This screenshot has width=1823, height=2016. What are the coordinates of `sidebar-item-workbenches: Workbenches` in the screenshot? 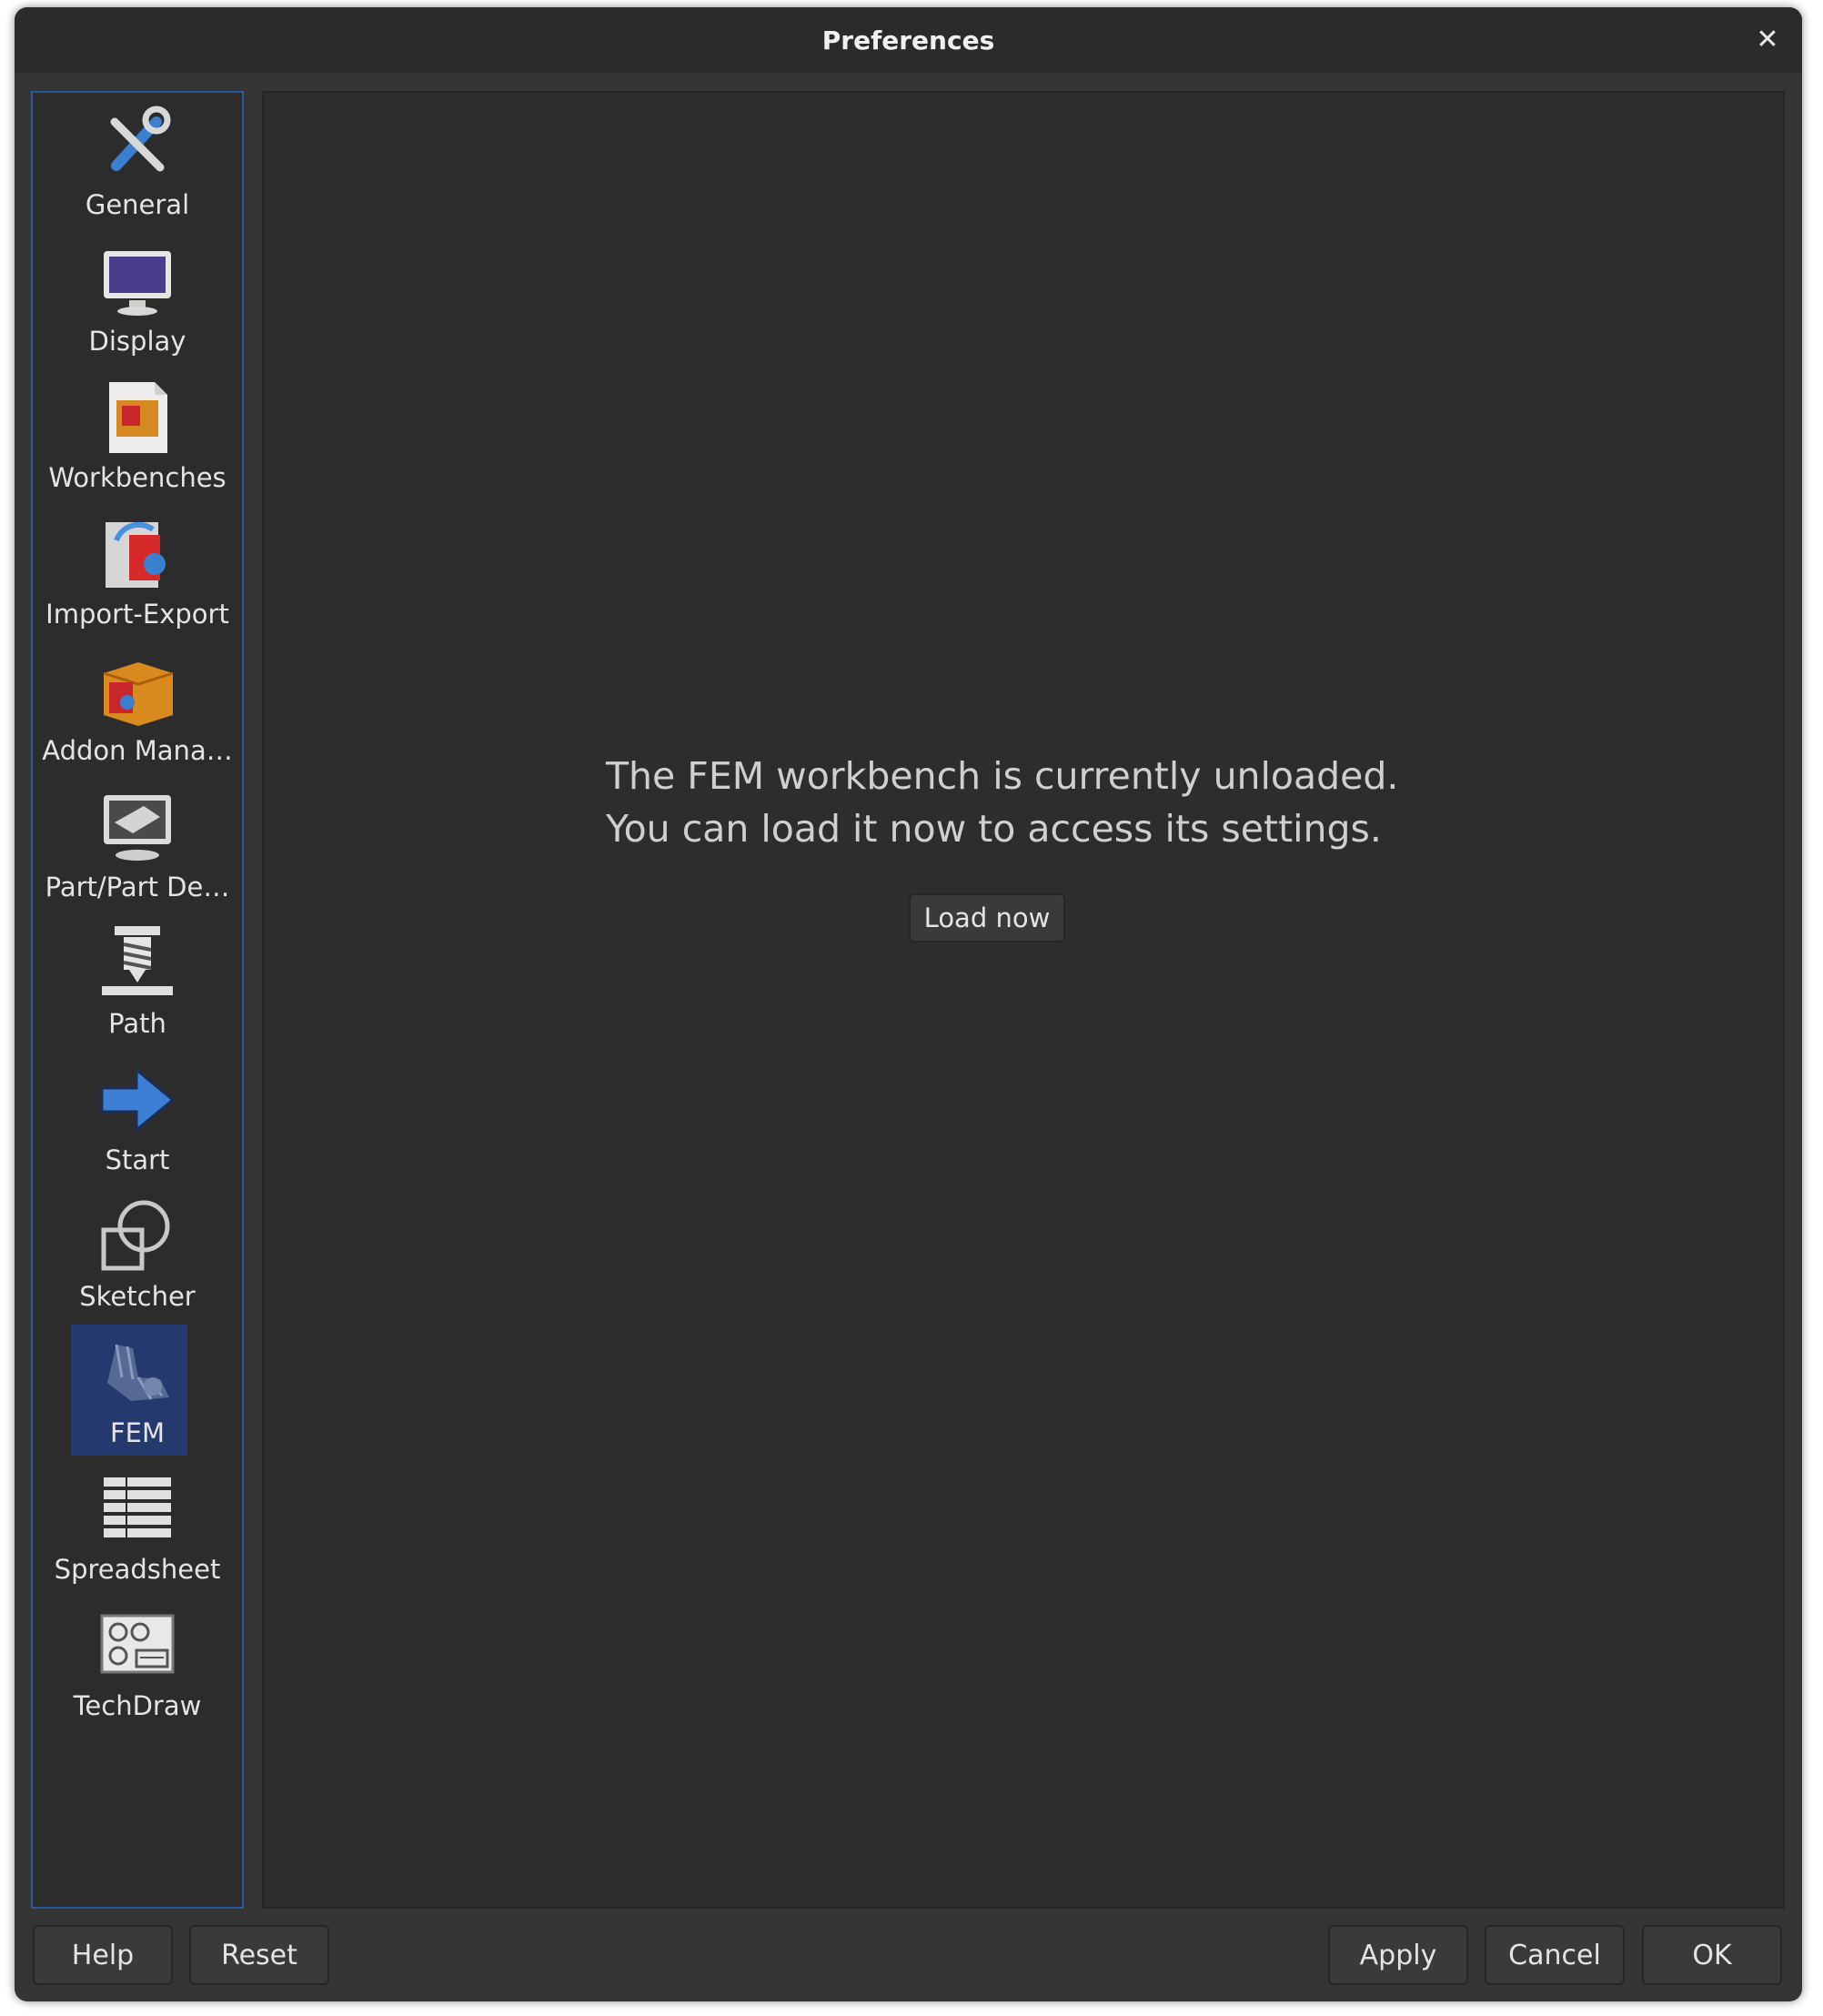 It's located at (137, 436).